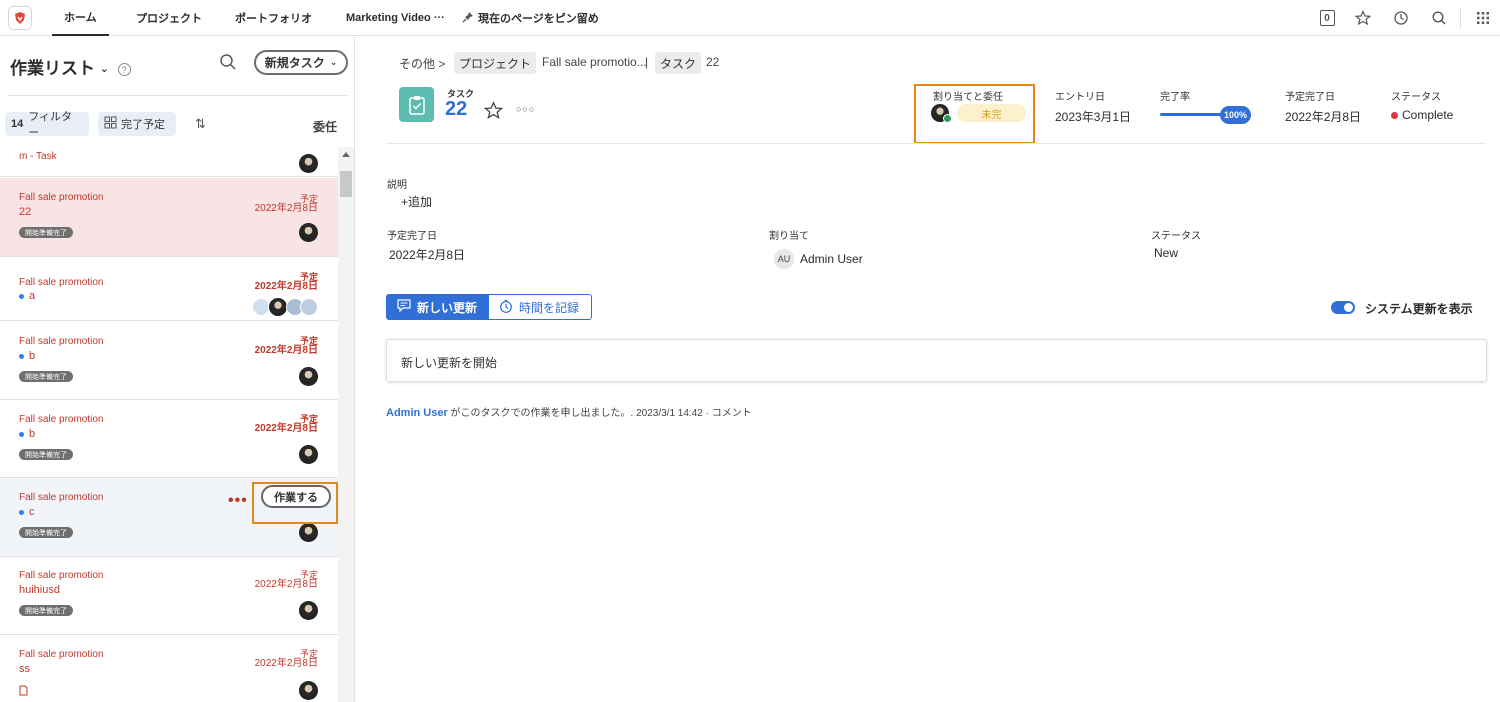 The image size is (1500, 702). What do you see at coordinates (27, 434) in the screenshot?
I see `task-name: b` at bounding box center [27, 434].